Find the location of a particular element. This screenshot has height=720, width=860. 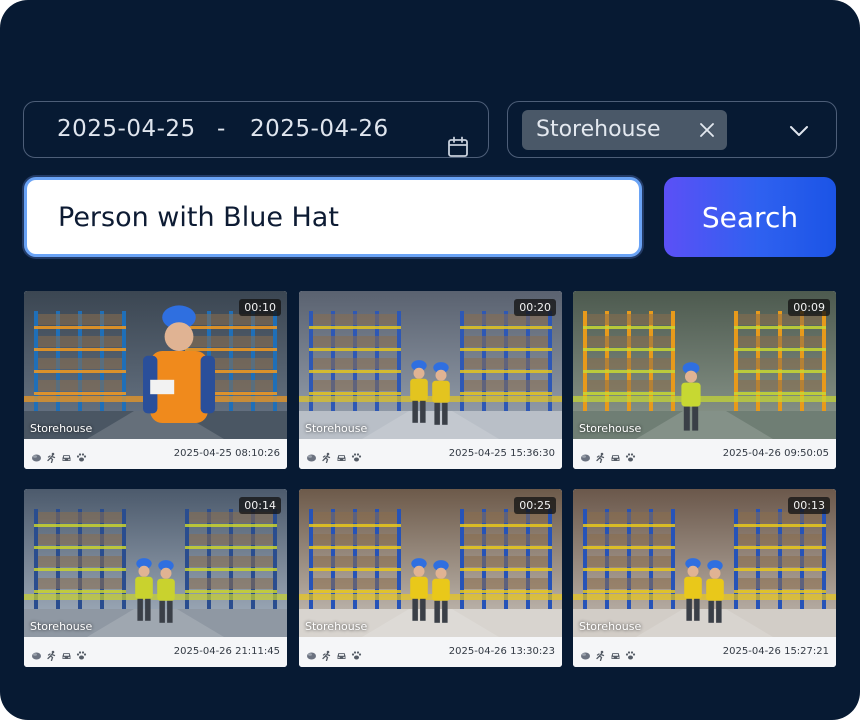

card-meta-bar: 2025-04-26 09:50:05 is located at coordinates (704, 454).